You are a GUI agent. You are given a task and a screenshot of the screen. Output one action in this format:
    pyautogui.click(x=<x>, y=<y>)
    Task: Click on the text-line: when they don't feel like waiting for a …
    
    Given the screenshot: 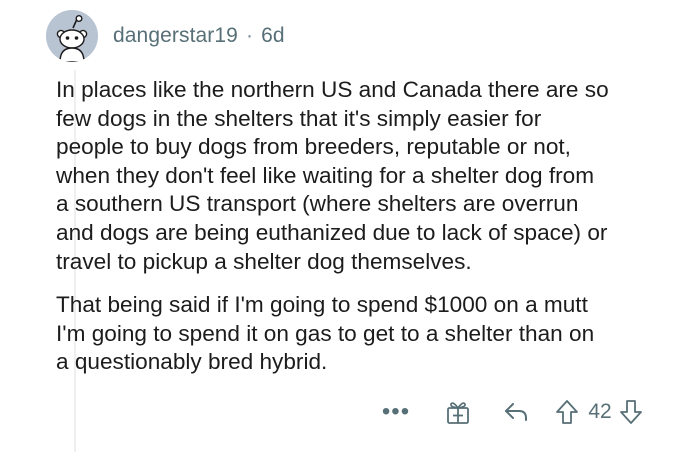 What is the action you would take?
    pyautogui.click(x=325, y=175)
    